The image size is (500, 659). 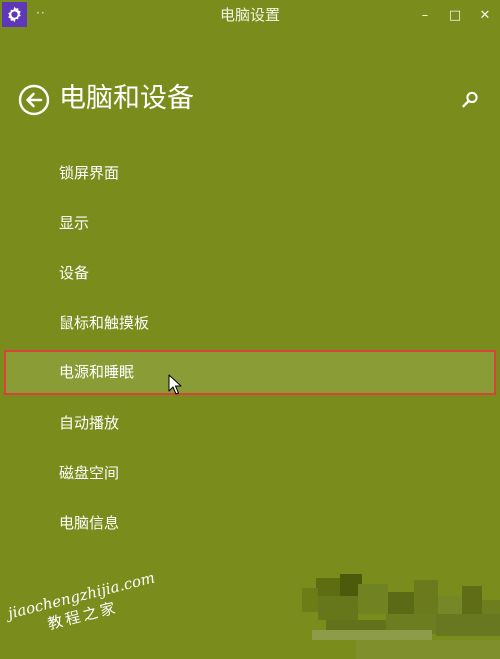 I want to click on watermark: jiaochengzhijia.com 教程之家, so click(x=85, y=611).